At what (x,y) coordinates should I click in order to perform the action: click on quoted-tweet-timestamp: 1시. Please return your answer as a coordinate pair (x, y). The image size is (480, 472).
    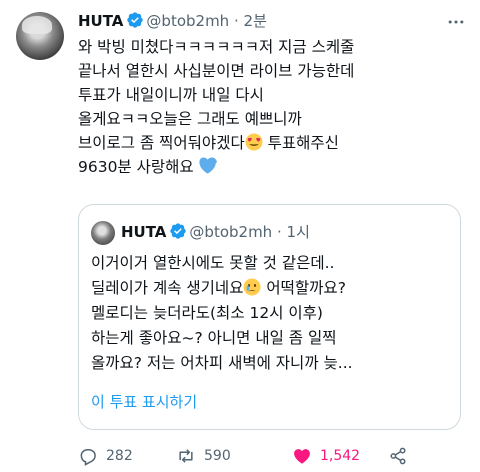
    Looking at the image, I should click on (298, 232).